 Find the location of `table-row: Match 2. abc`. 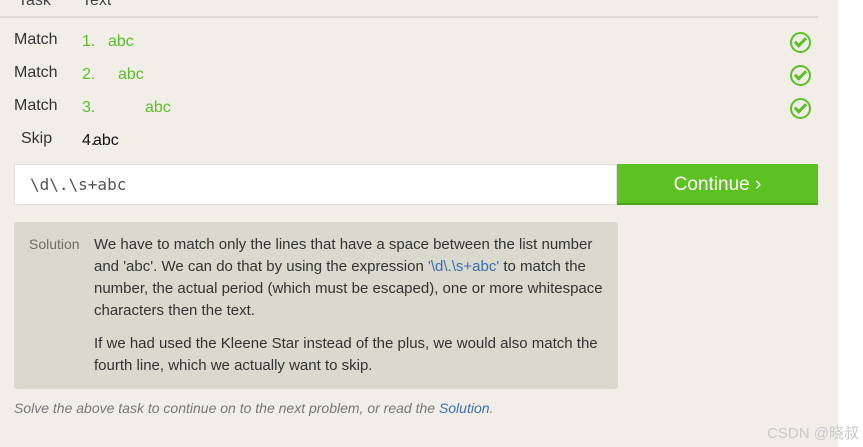

table-row: Match 2. abc is located at coordinates (409, 78).